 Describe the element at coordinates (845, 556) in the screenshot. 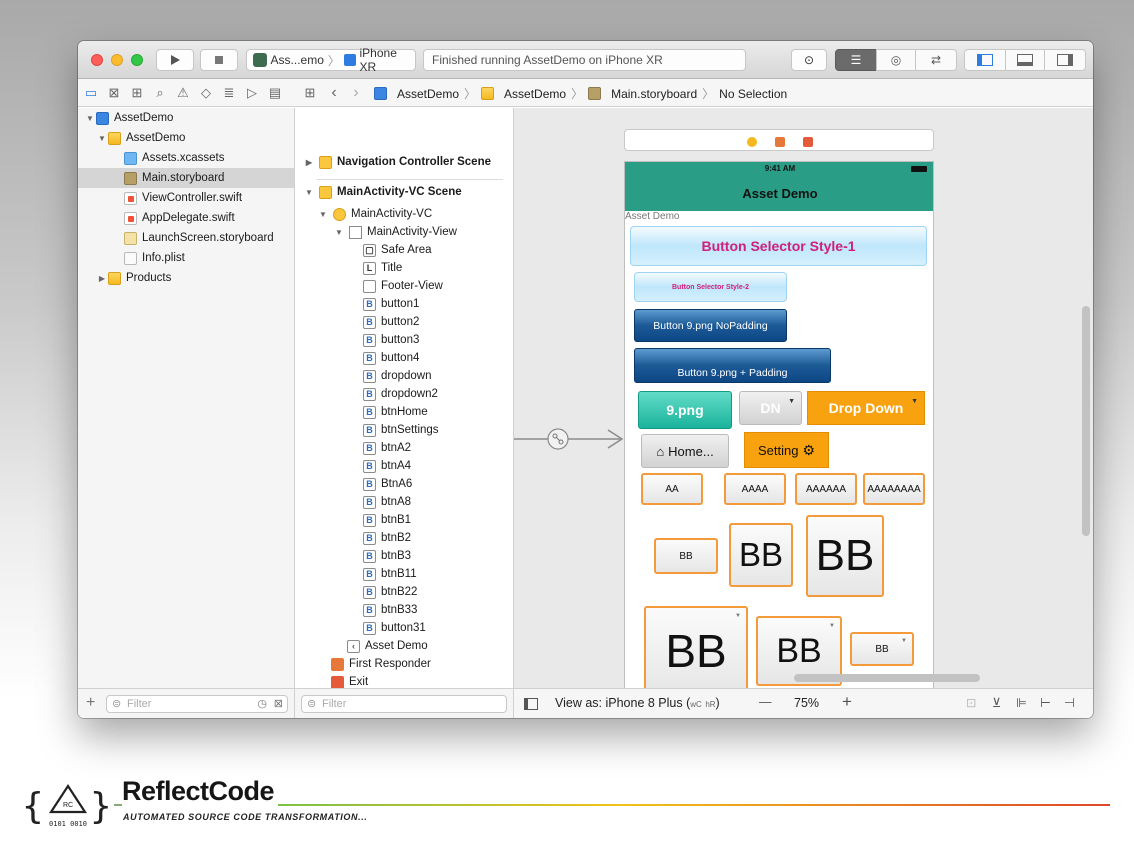

I see `btnB3: BB` at that location.